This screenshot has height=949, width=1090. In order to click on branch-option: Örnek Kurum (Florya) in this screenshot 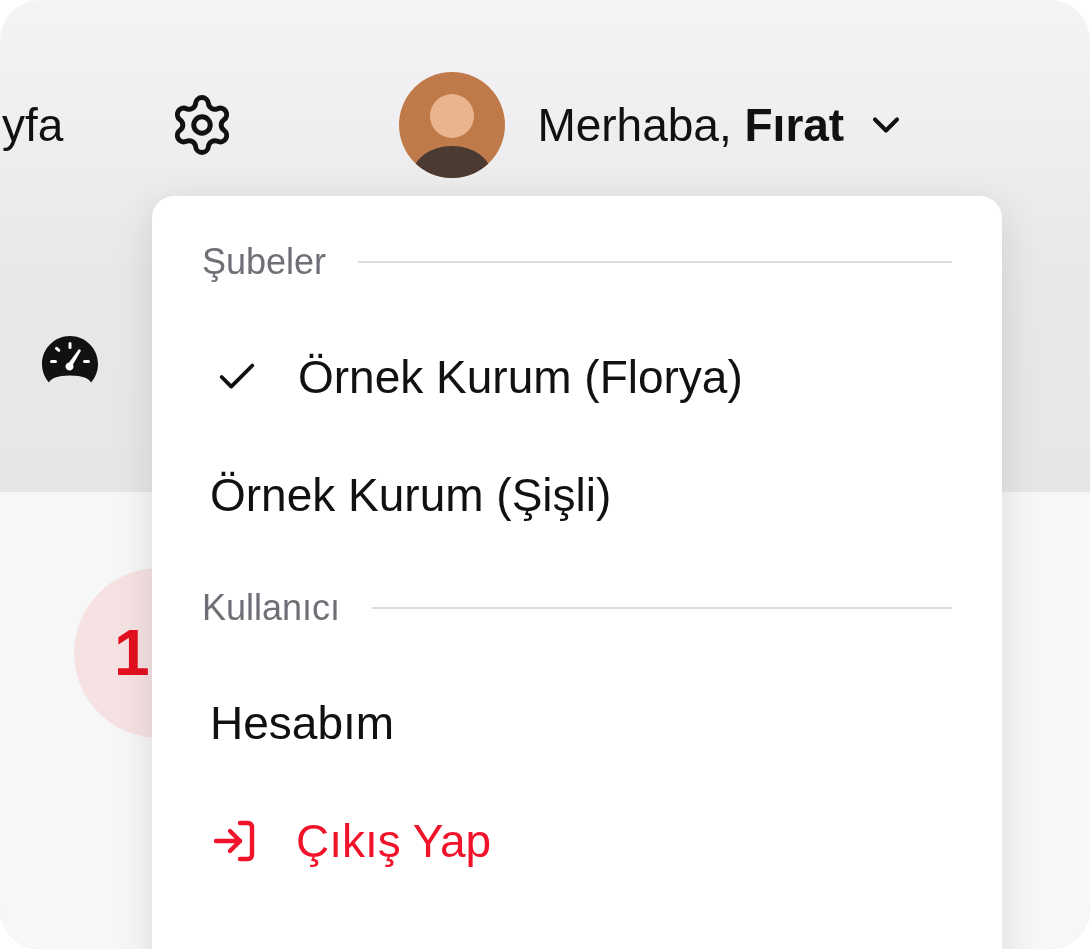, I will do `click(577, 377)`.